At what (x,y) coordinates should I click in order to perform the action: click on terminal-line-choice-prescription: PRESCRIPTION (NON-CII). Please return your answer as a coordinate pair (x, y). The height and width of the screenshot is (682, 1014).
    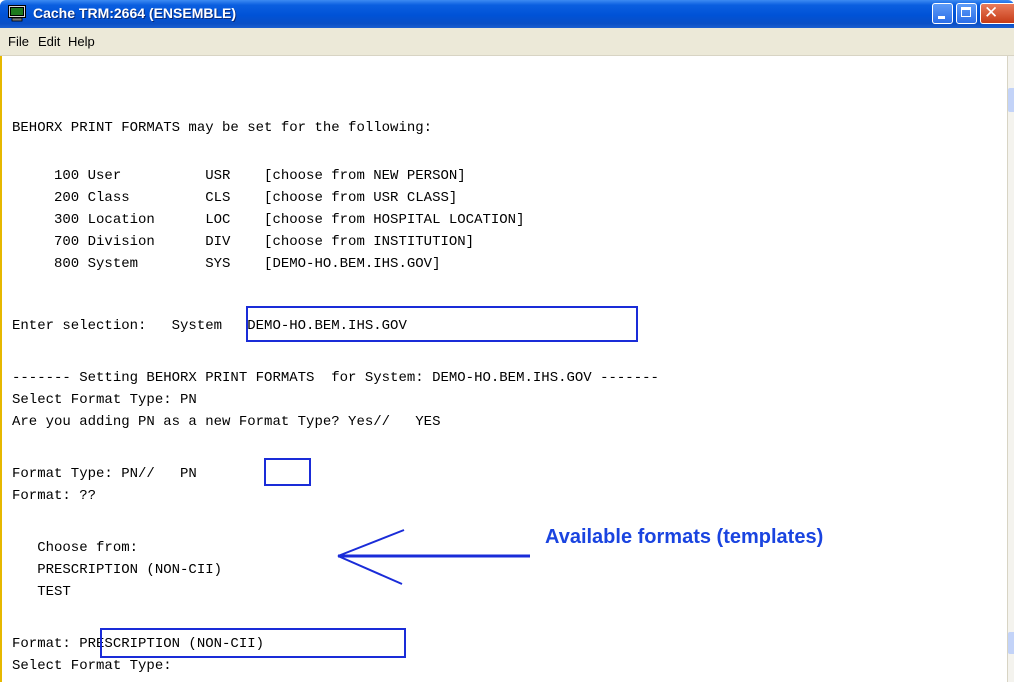
    Looking at the image, I should click on (117, 570).